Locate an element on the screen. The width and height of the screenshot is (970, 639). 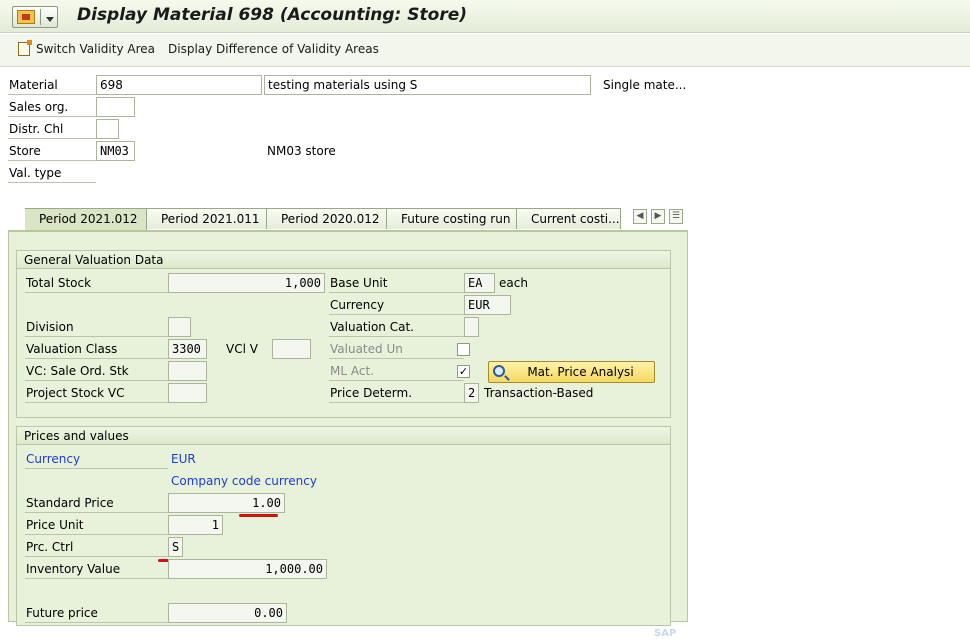
tab-period-2021-012: Period 2021.012 is located at coordinates (86, 219).